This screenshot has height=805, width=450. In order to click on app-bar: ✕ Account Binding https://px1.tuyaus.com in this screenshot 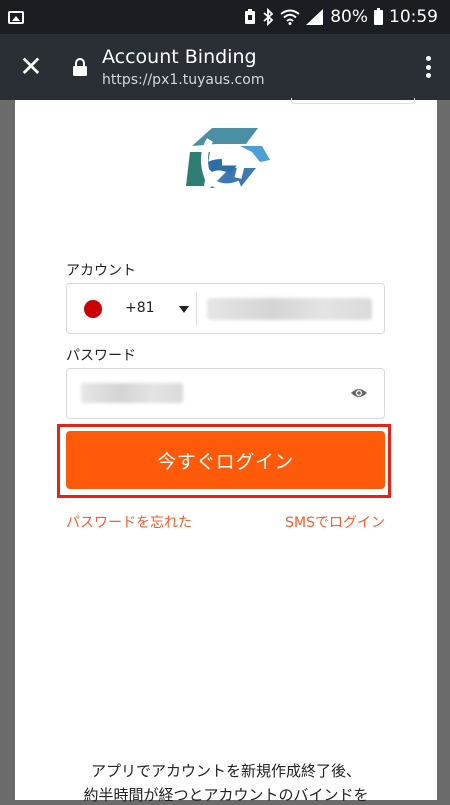, I will do `click(225, 67)`.